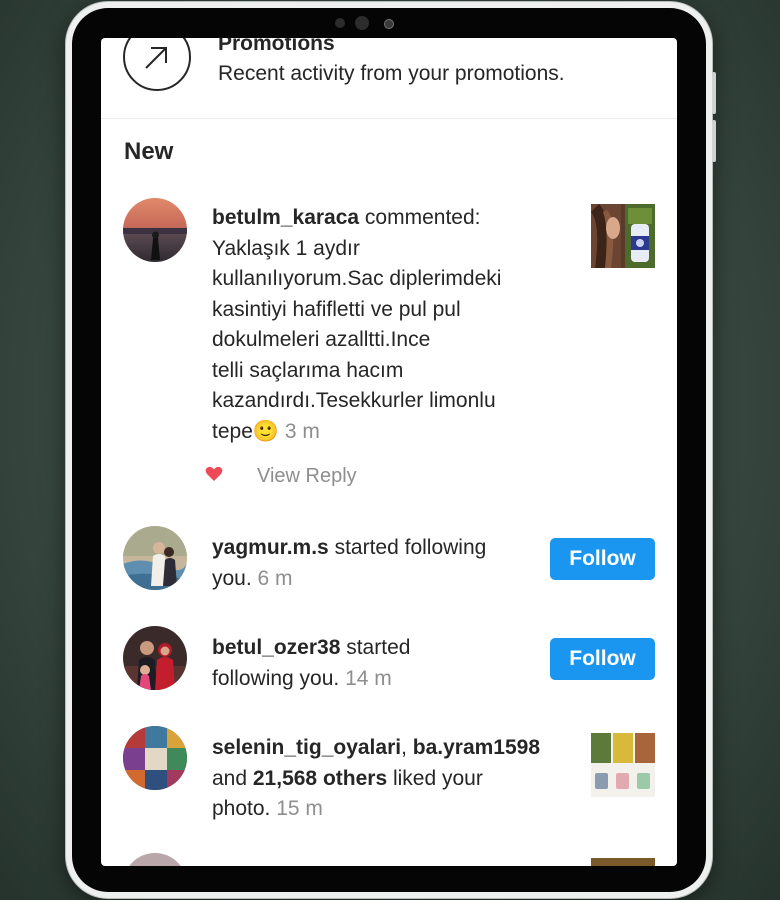 This screenshot has width=780, height=900. What do you see at coordinates (214, 476) in the screenshot?
I see `heart-icon` at bounding box center [214, 476].